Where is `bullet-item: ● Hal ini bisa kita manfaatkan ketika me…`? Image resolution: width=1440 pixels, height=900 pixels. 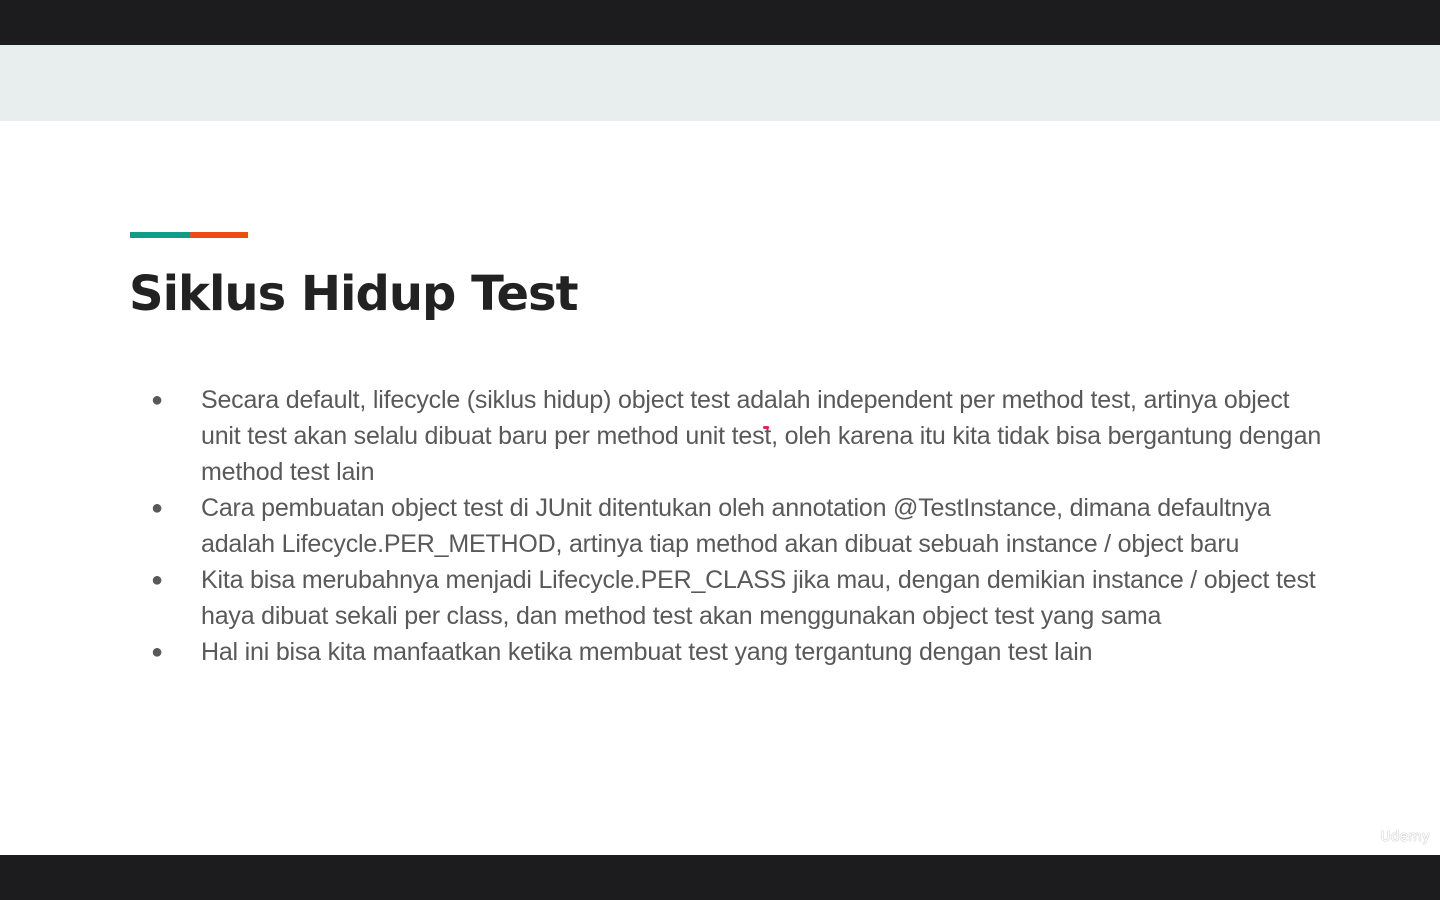
bullet-item: ● Hal ini bisa kita manfaatkan ketika me… is located at coordinates (740, 652).